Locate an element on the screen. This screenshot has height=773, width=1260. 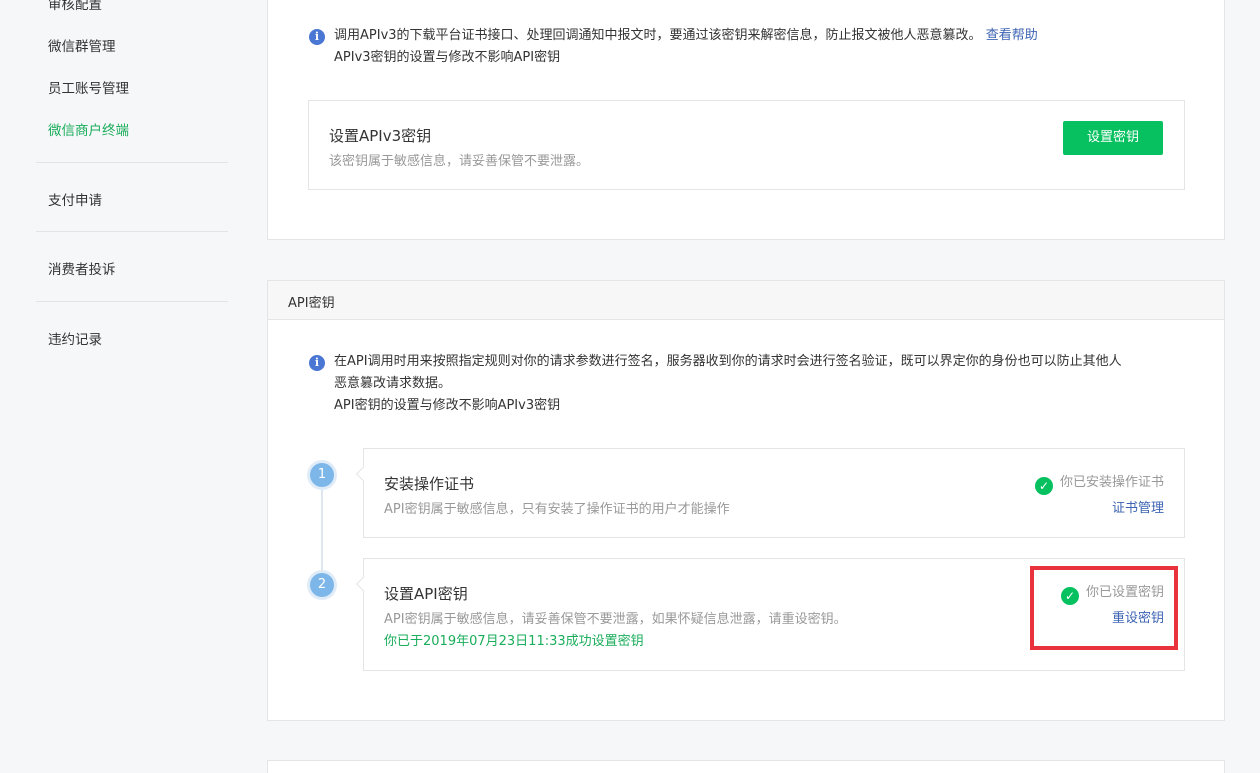
sidebar-item-merchant-terminal: 微信商户终端 is located at coordinates (88, 129).